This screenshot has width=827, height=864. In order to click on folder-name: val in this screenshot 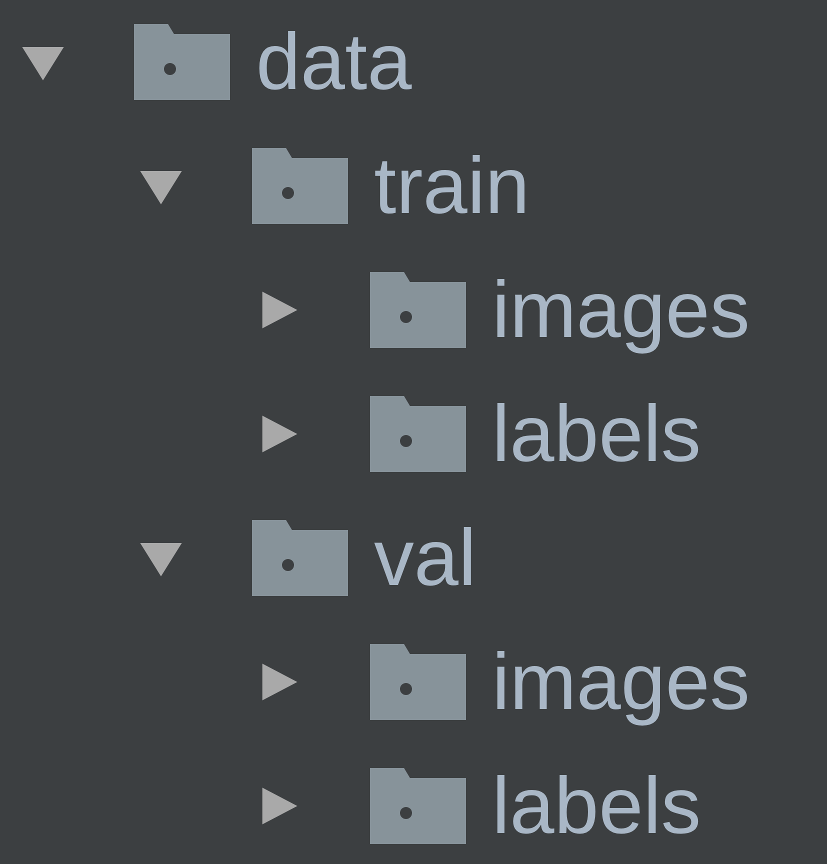, I will do `click(425, 558)`.